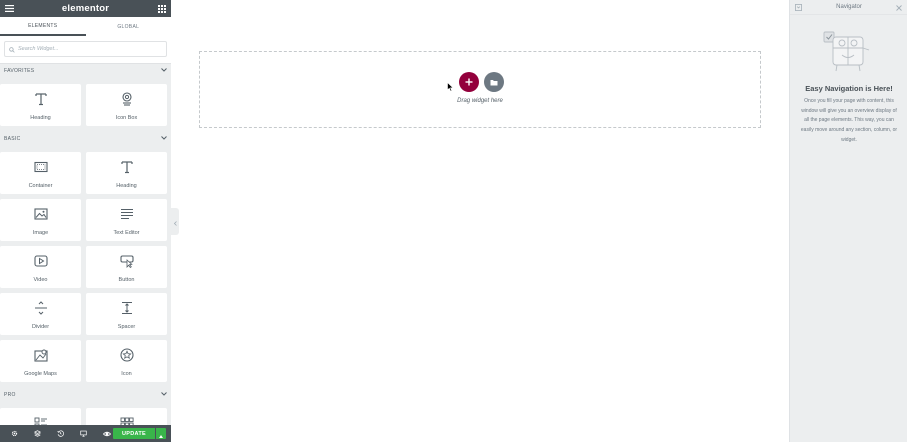 The width and height of the screenshot is (907, 442). I want to click on chevron-left-icon, so click(175, 222).